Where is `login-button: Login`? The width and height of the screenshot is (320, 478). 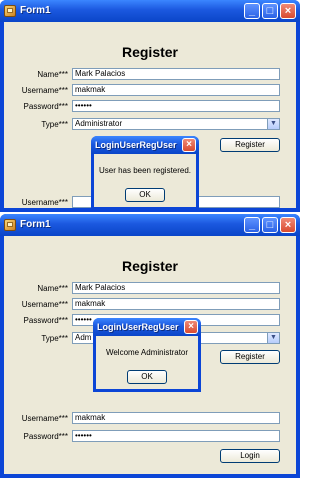 login-button: Login is located at coordinates (250, 456).